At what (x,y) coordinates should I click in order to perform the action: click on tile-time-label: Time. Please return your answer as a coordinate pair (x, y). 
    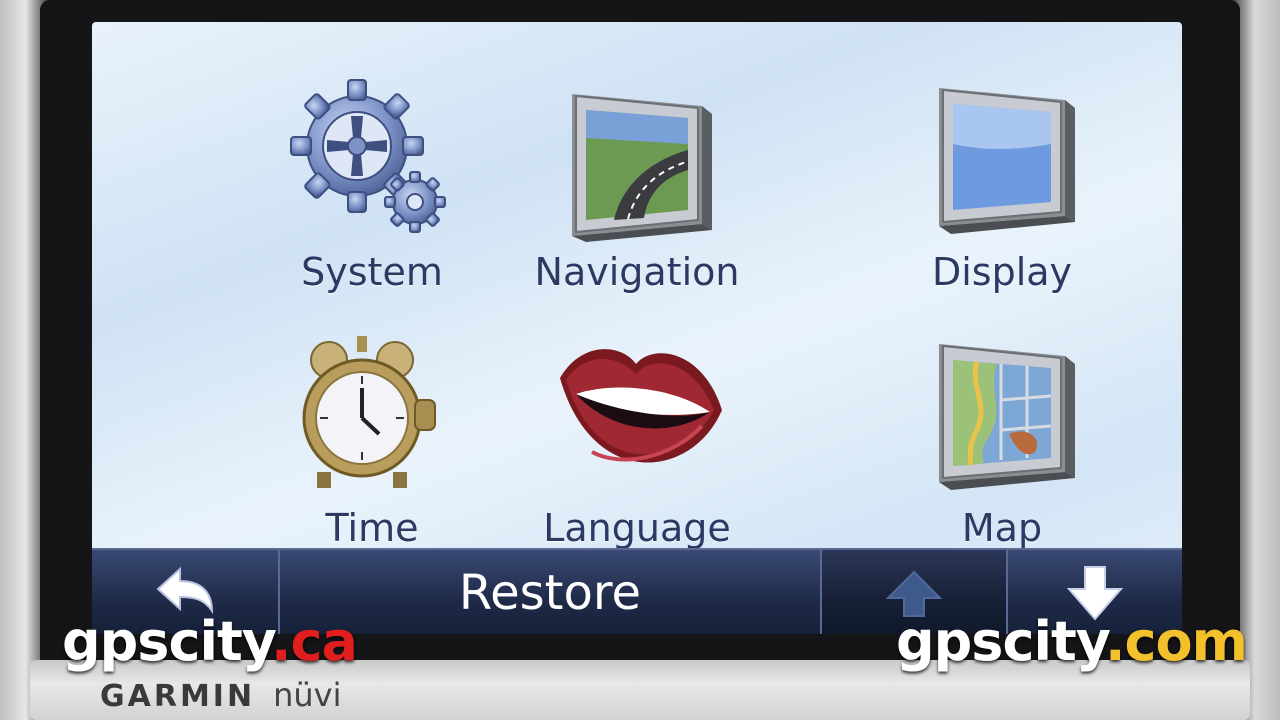
    Looking at the image, I should click on (372, 528).